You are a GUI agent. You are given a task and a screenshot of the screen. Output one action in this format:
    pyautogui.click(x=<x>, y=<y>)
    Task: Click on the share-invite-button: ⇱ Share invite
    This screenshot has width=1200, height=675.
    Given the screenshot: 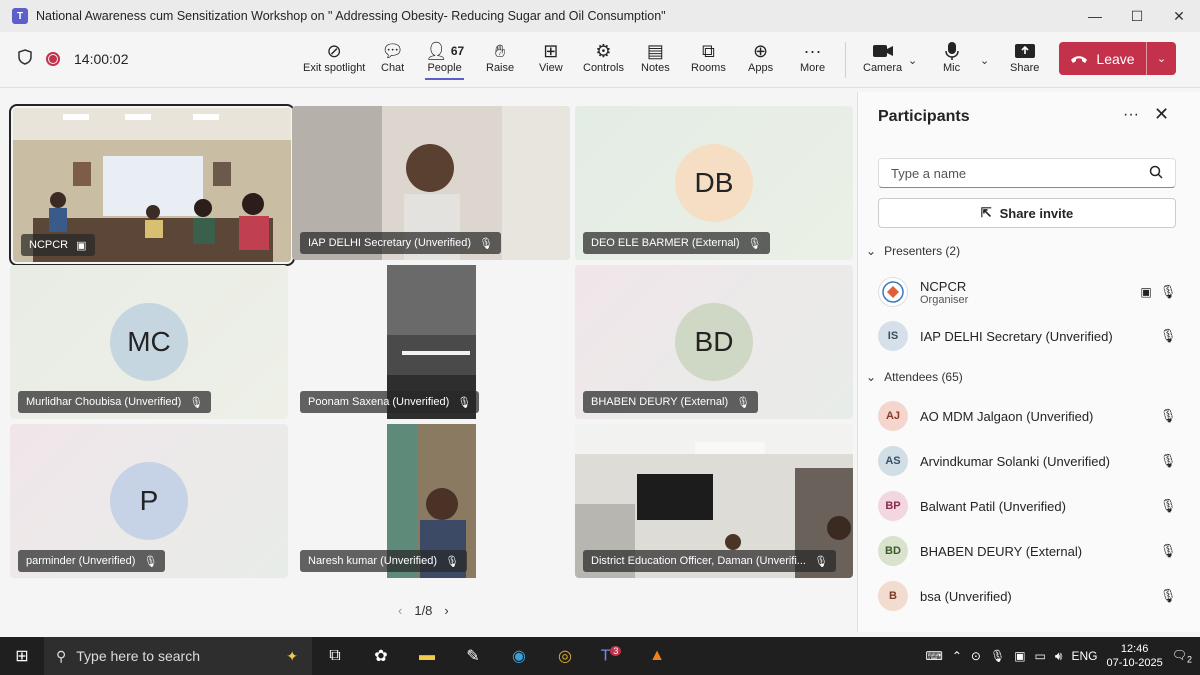 What is the action you would take?
    pyautogui.click(x=1027, y=213)
    